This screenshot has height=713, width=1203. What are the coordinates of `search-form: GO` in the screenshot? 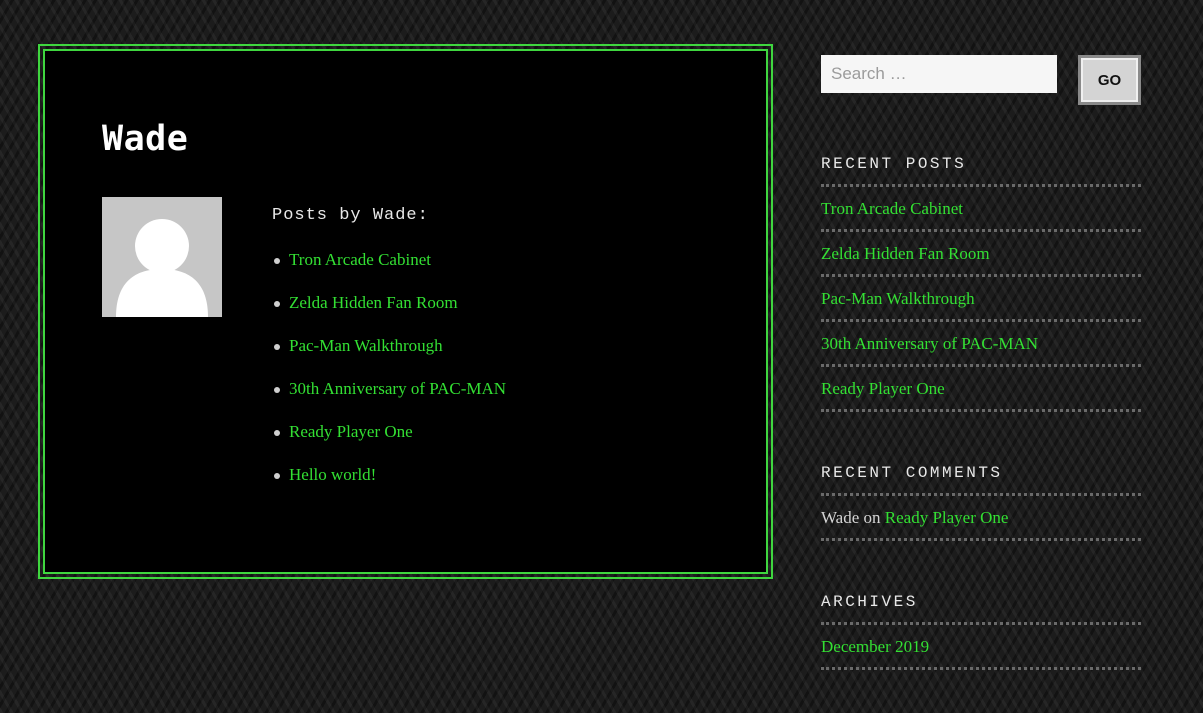 It's located at (981, 80).